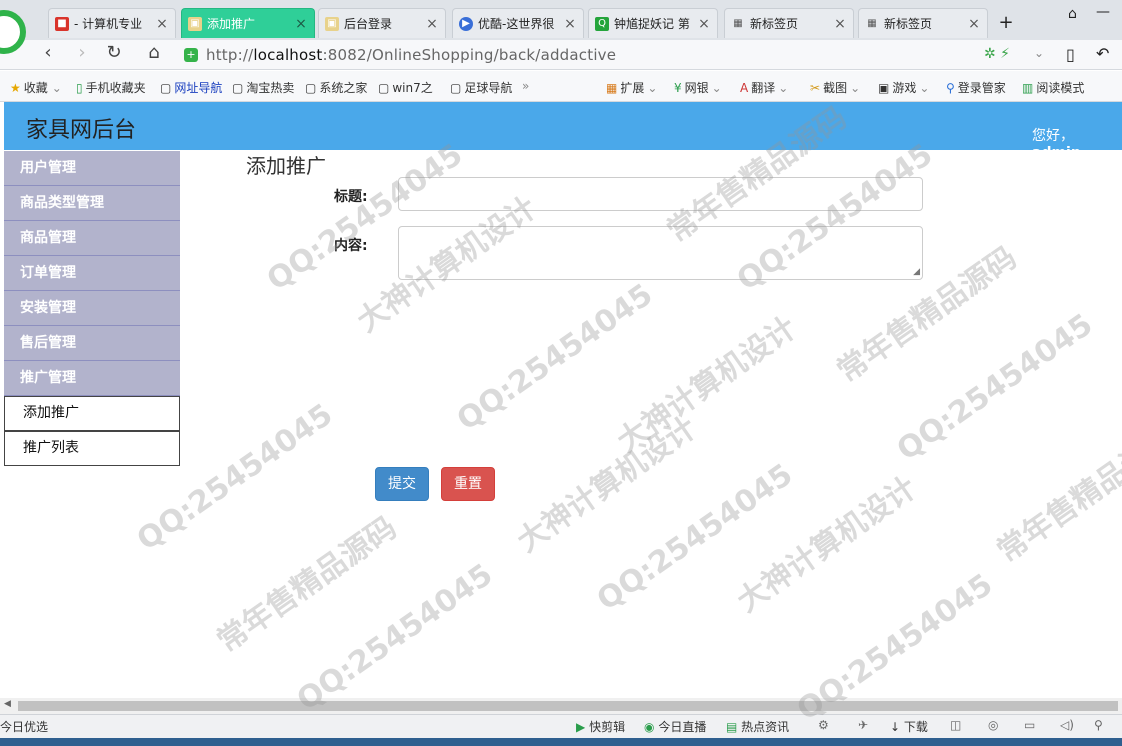 This screenshot has width=1122, height=746. I want to click on back-icon: ‹, so click(48, 54).